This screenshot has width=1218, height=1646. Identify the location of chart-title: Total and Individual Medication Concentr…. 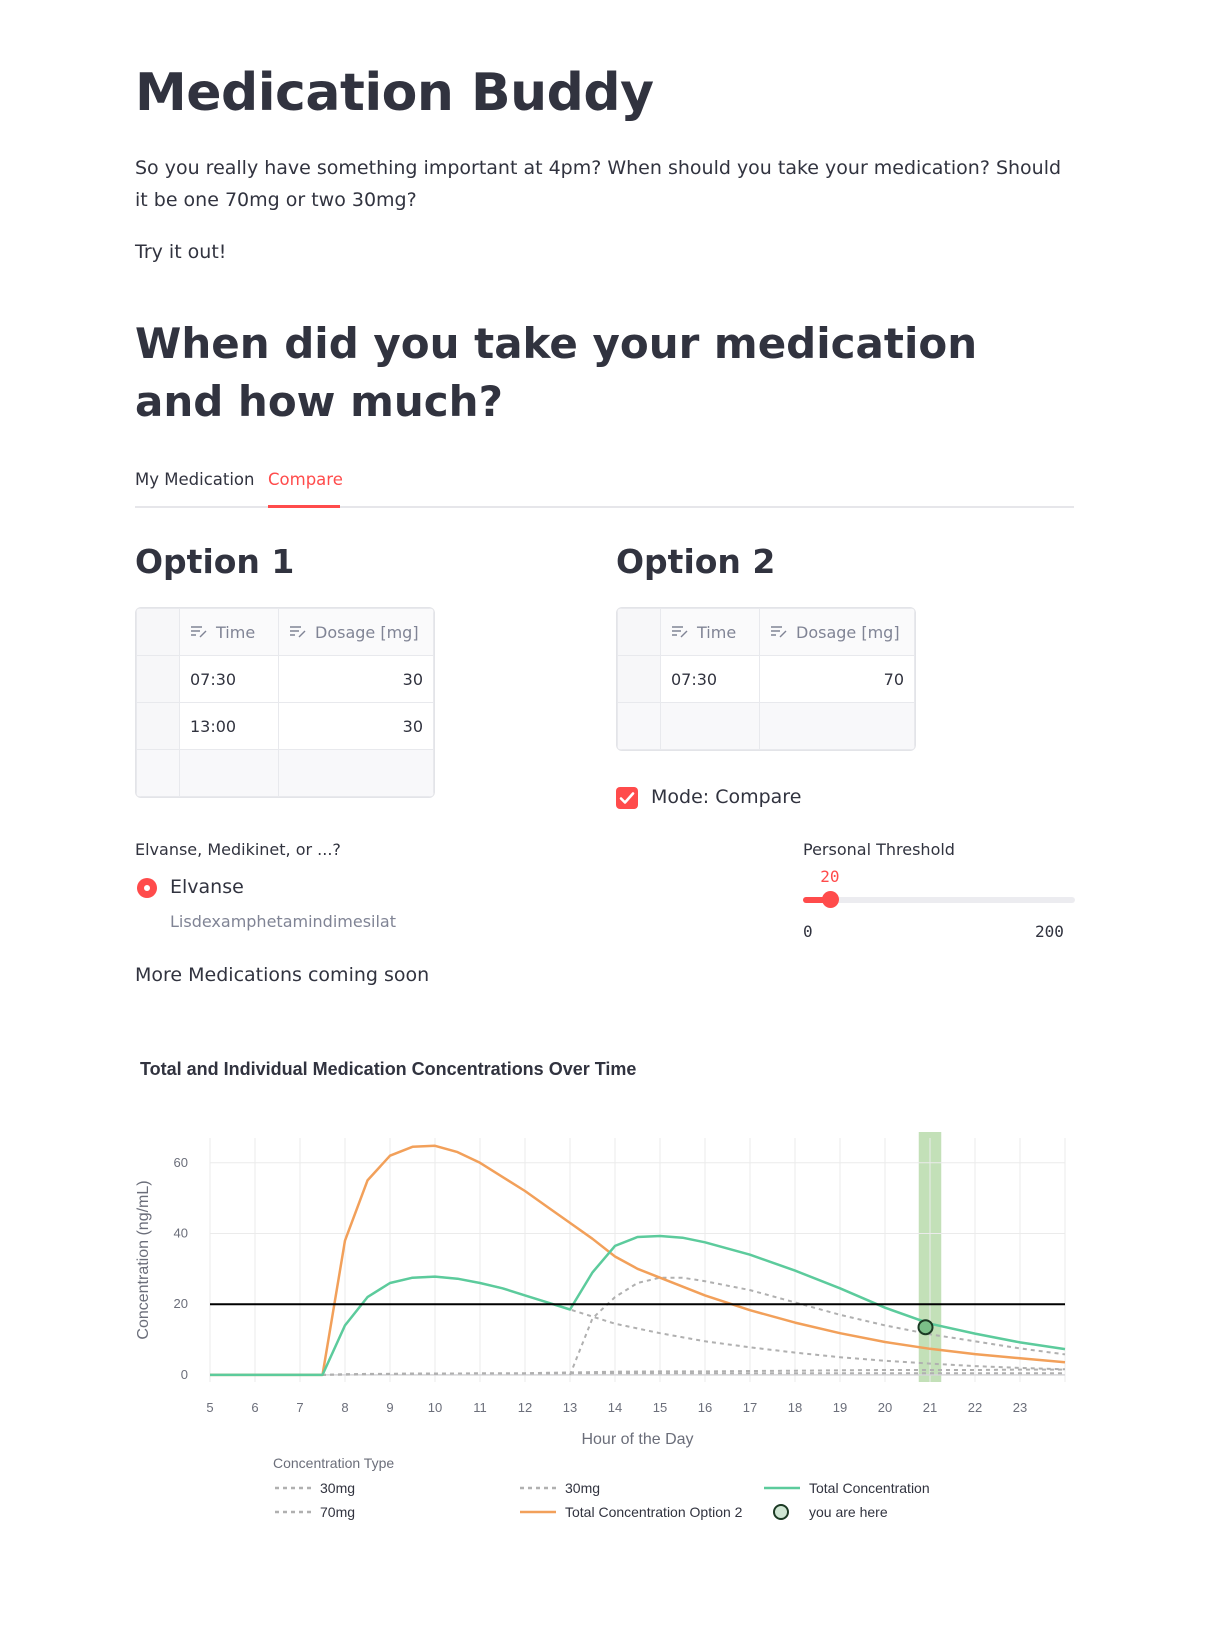
(388, 1069).